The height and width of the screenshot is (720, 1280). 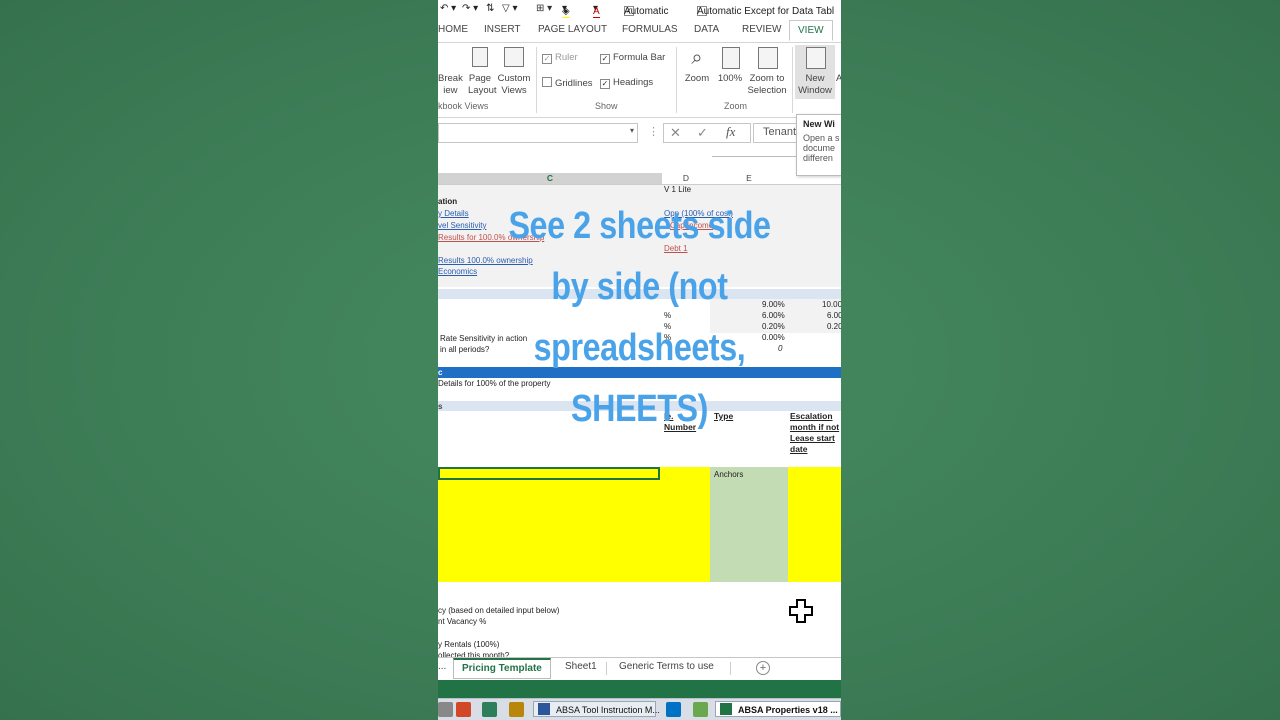 What do you see at coordinates (566, 57) in the screenshot?
I see `ruler-label: Ruler` at bounding box center [566, 57].